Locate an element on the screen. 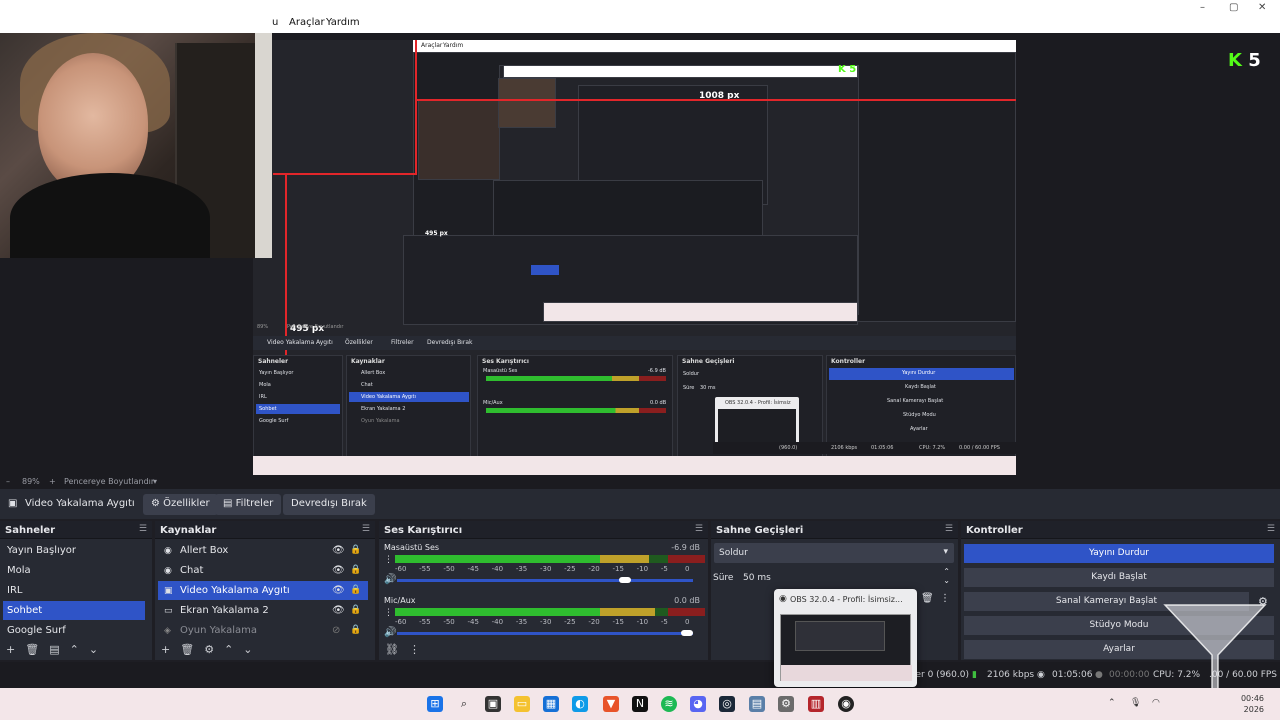 This screenshot has height=720, width=1280. wifi-icon: ◠ is located at coordinates (1156, 703).